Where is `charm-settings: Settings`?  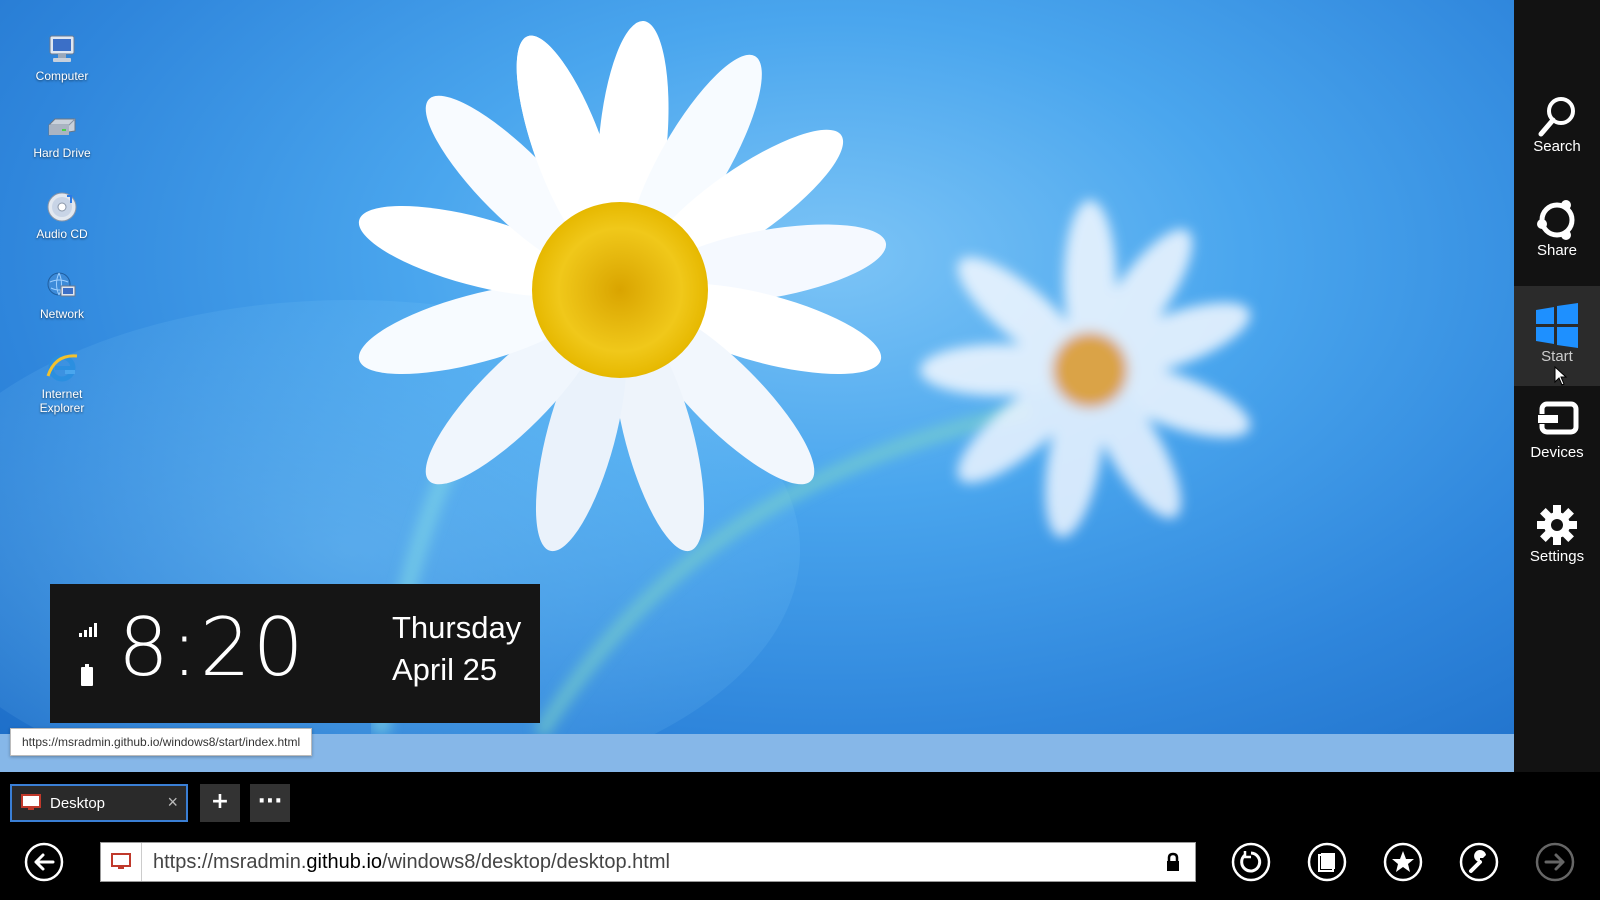 charm-settings: Settings is located at coordinates (1557, 553).